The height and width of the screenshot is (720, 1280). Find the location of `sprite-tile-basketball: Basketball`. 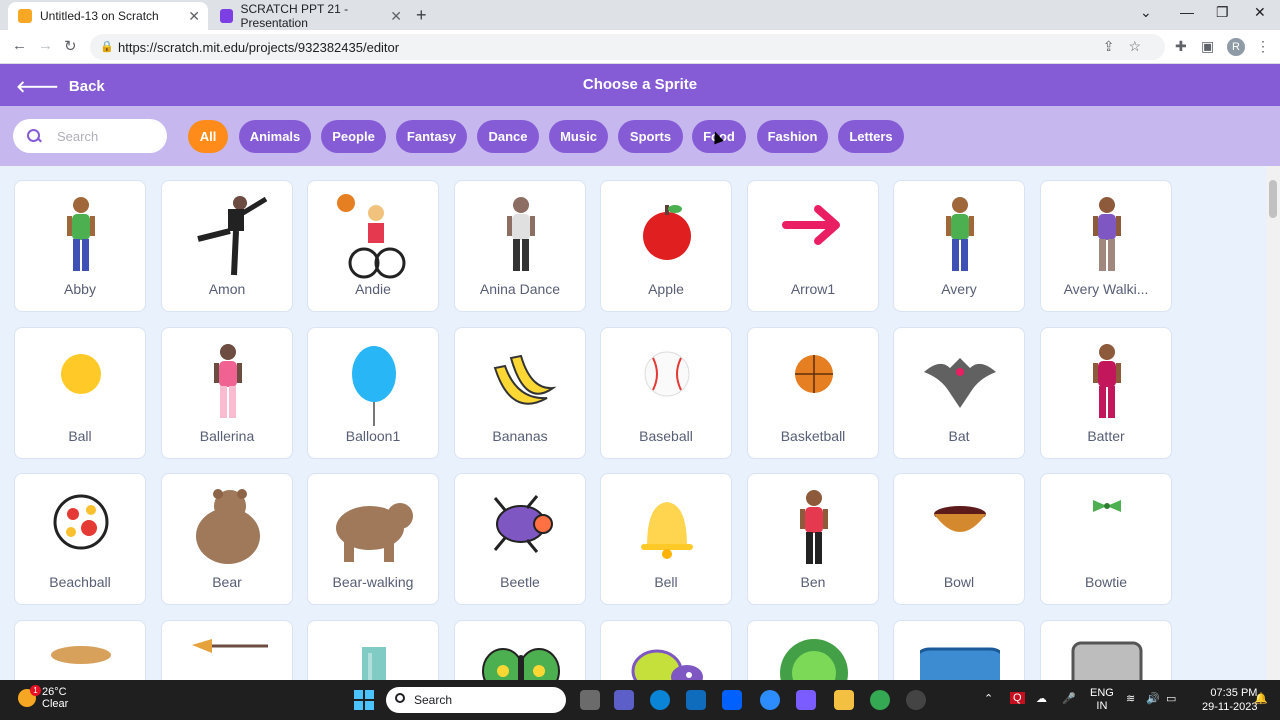

sprite-tile-basketball: Basketball is located at coordinates (813, 393).